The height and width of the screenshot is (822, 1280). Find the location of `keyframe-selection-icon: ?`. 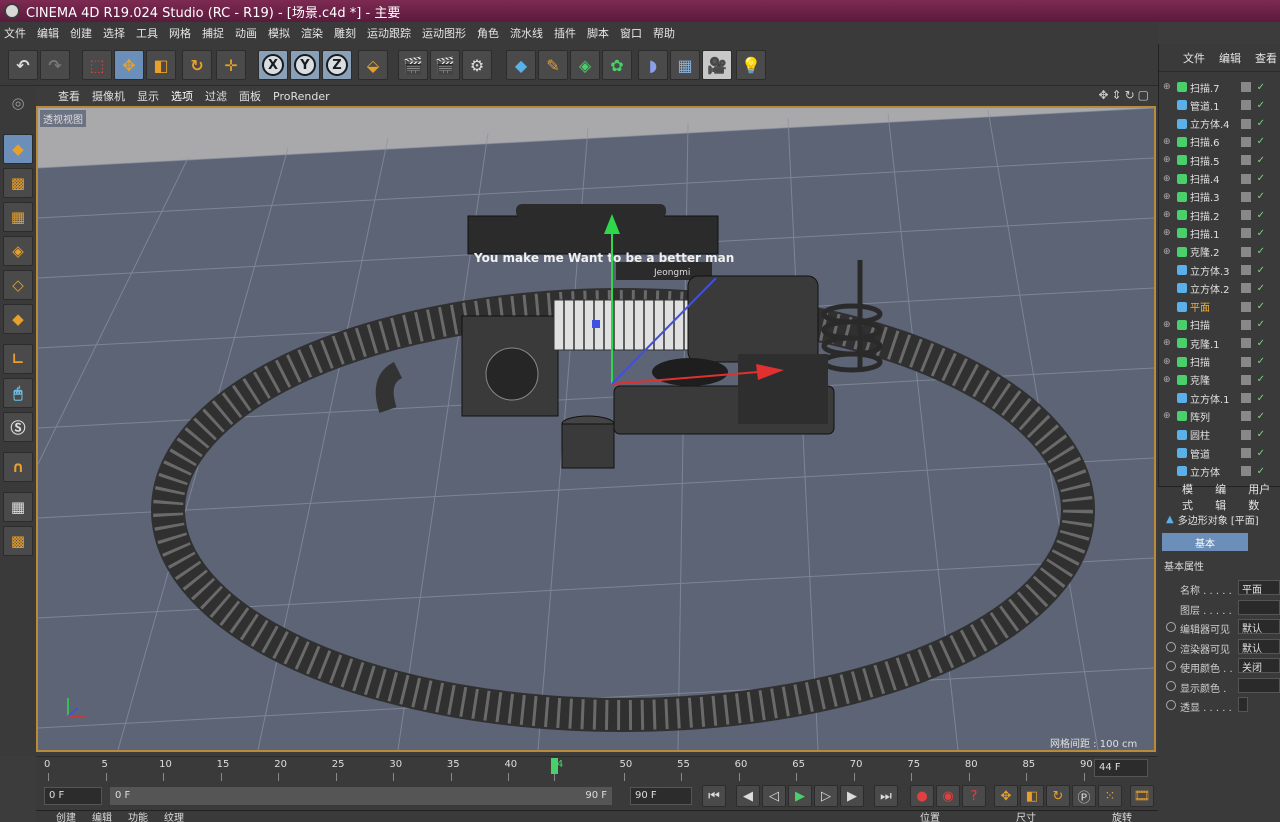

keyframe-selection-icon: ? is located at coordinates (974, 796).